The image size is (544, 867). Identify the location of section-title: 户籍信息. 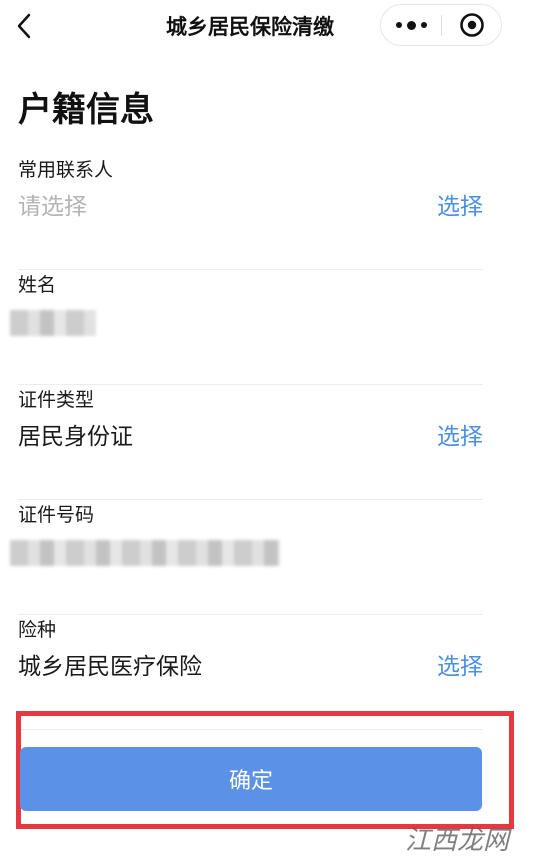
(86, 110).